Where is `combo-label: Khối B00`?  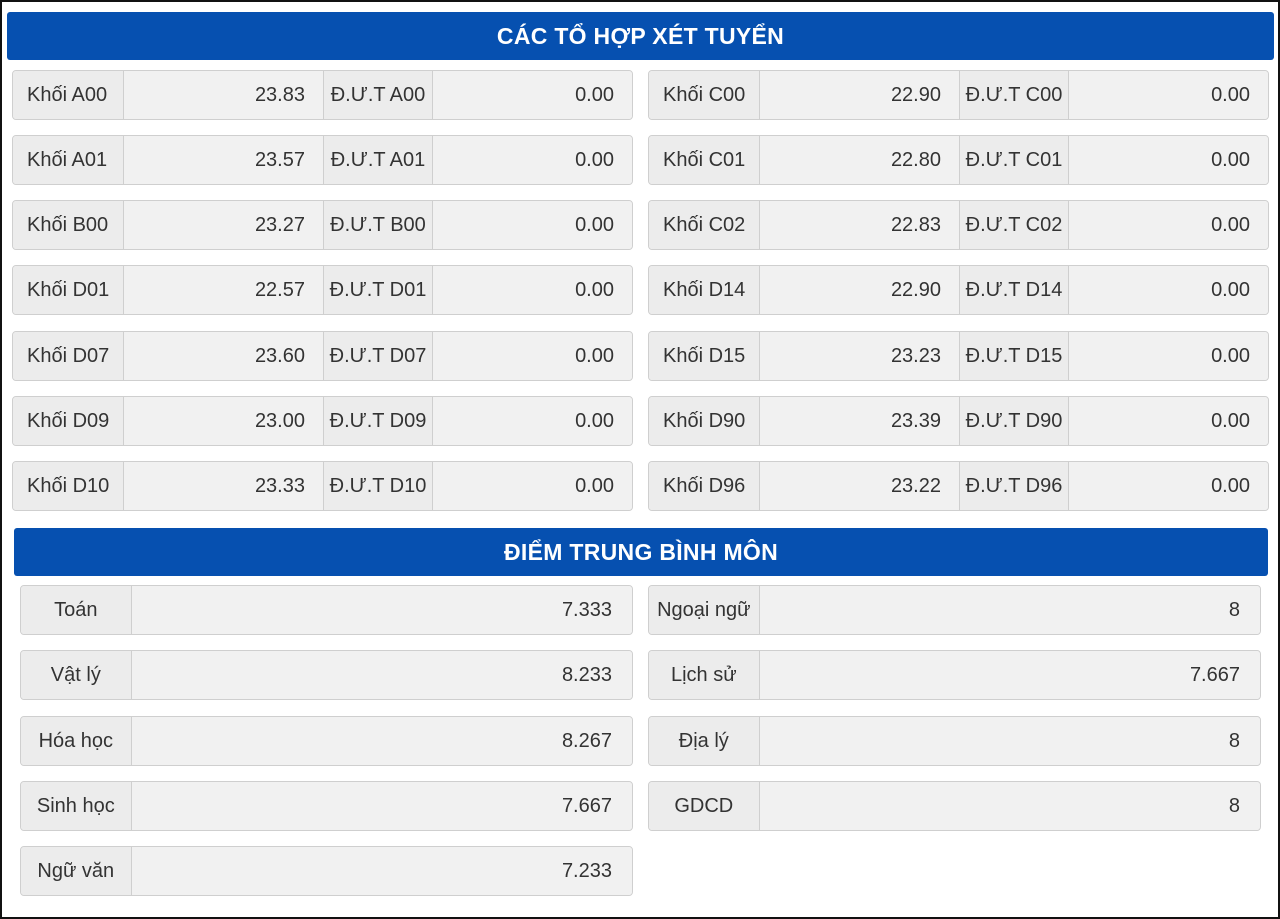 combo-label: Khối B00 is located at coordinates (68, 225).